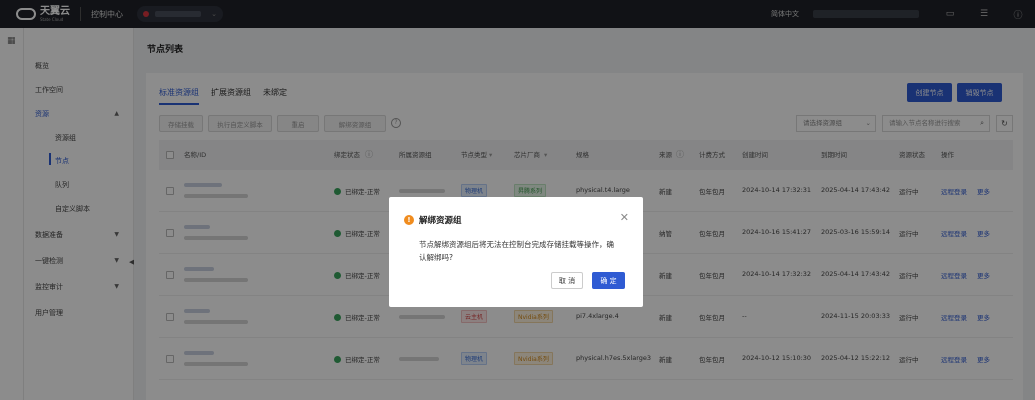 The width and height of the screenshot is (1035, 400). What do you see at coordinates (567, 280) in the screenshot?
I see `cancel-button: 取 消` at bounding box center [567, 280].